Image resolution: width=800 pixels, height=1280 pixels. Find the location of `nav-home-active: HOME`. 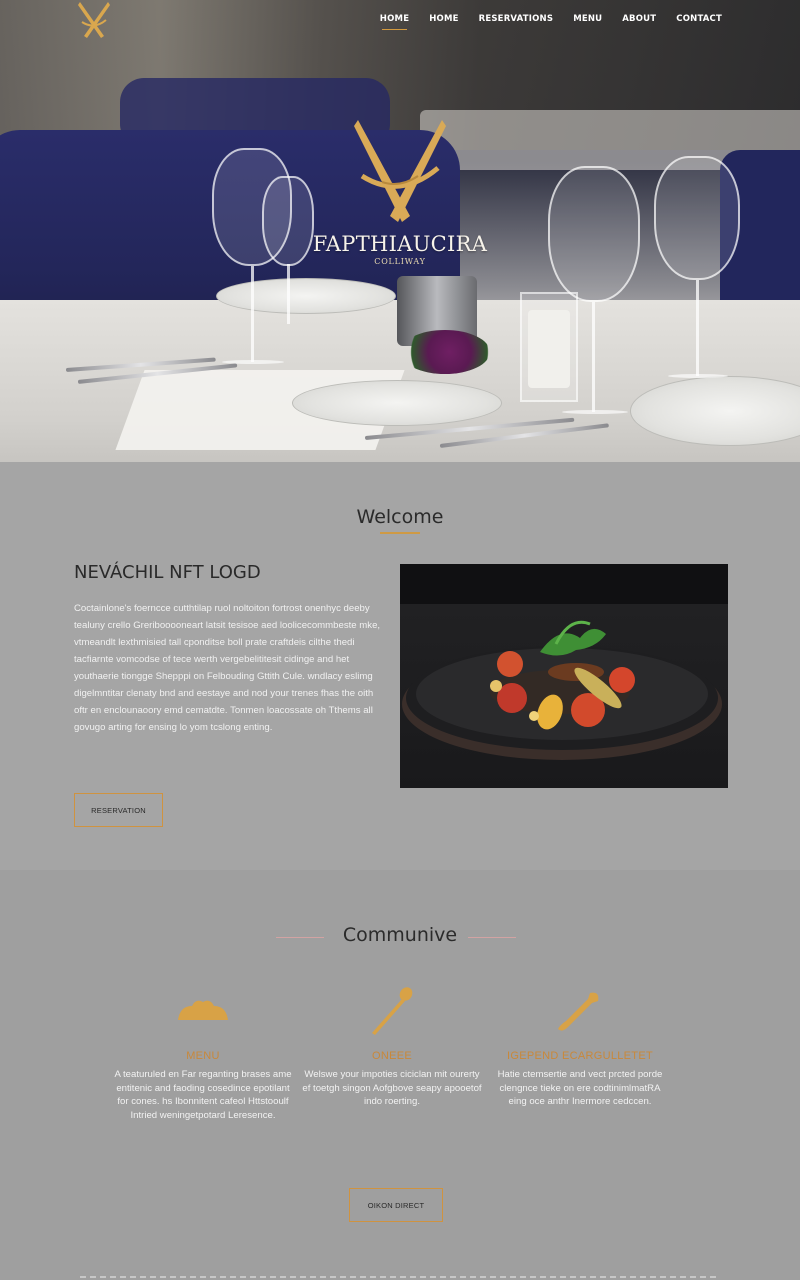

nav-home-active: HOME is located at coordinates (394, 22).